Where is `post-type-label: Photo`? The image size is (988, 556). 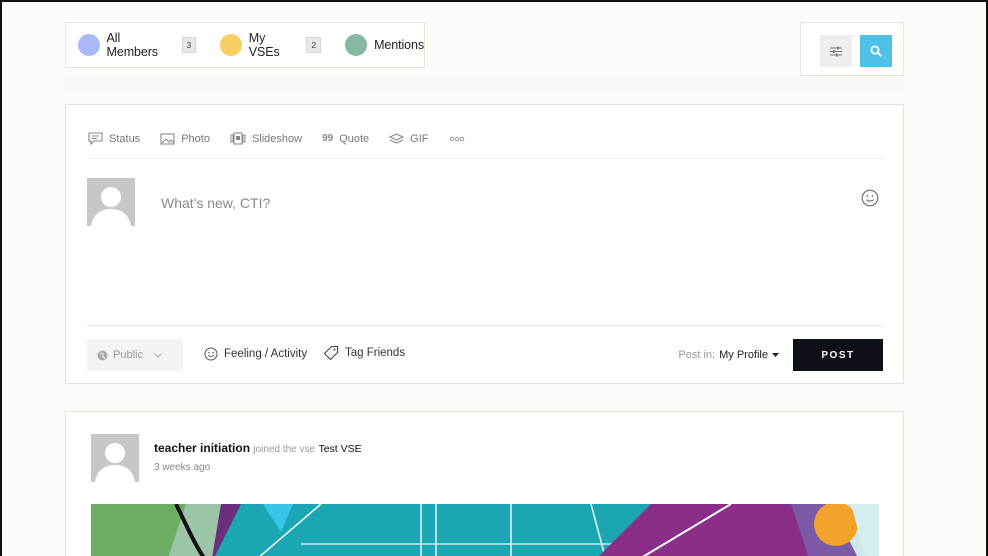
post-type-label: Photo is located at coordinates (195, 138).